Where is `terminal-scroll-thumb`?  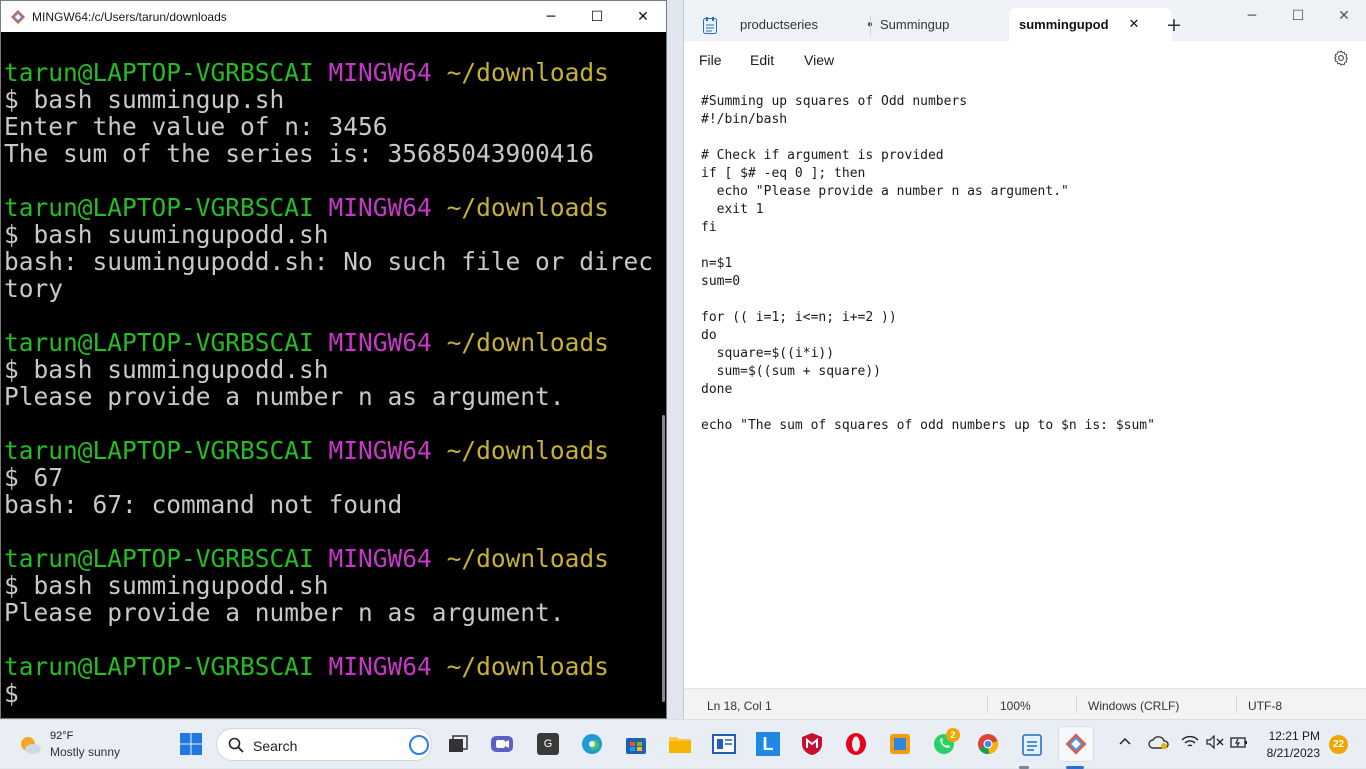 terminal-scroll-thumb is located at coordinates (663, 558).